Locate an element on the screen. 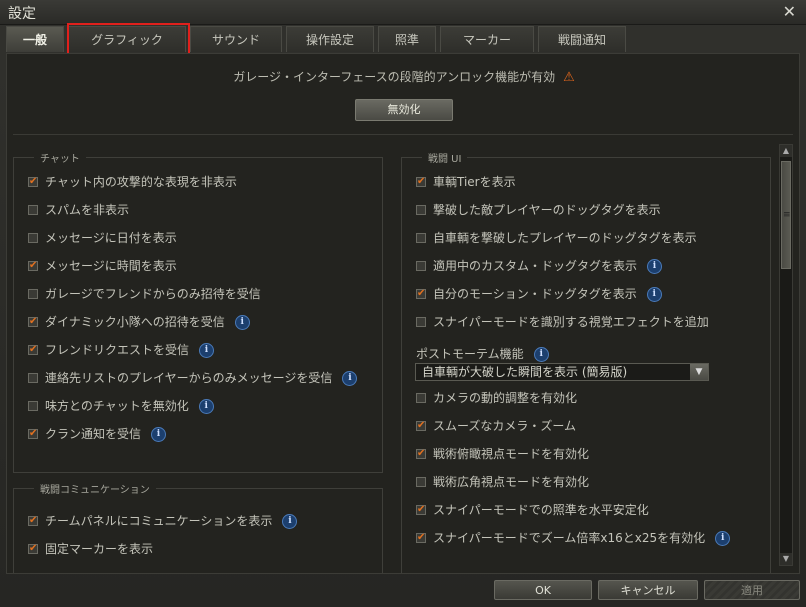 This screenshot has height=607, width=806. tab-markers: マーカー is located at coordinates (487, 39).